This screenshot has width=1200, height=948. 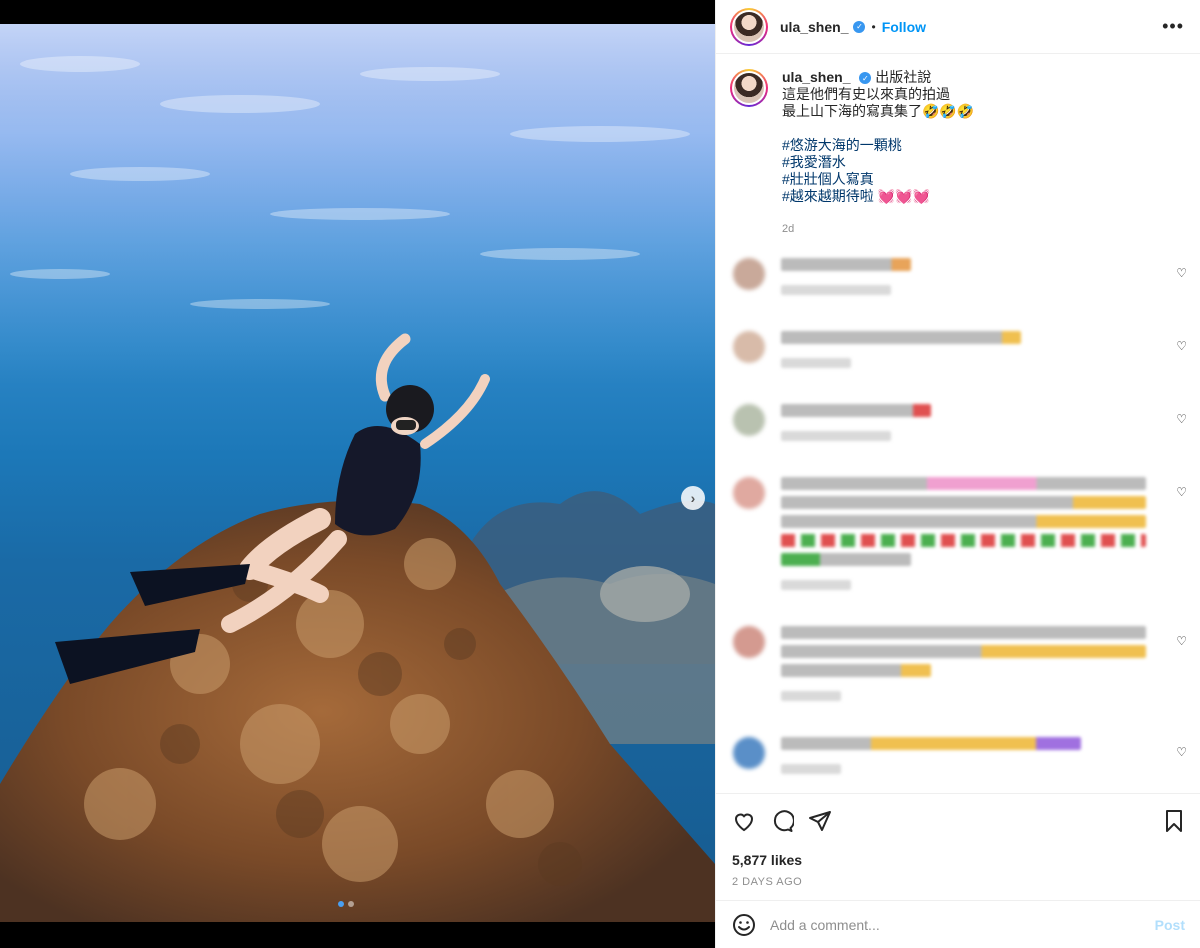 What do you see at coordinates (744, 821) in the screenshot?
I see `heart-icon` at bounding box center [744, 821].